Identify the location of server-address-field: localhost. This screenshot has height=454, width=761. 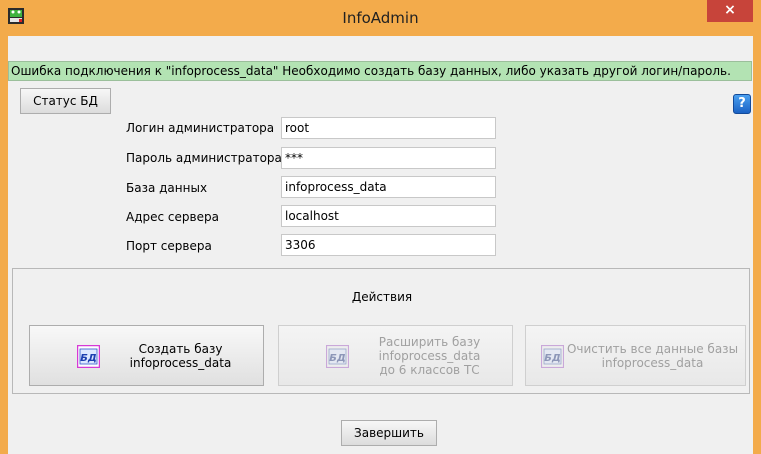
(388, 216).